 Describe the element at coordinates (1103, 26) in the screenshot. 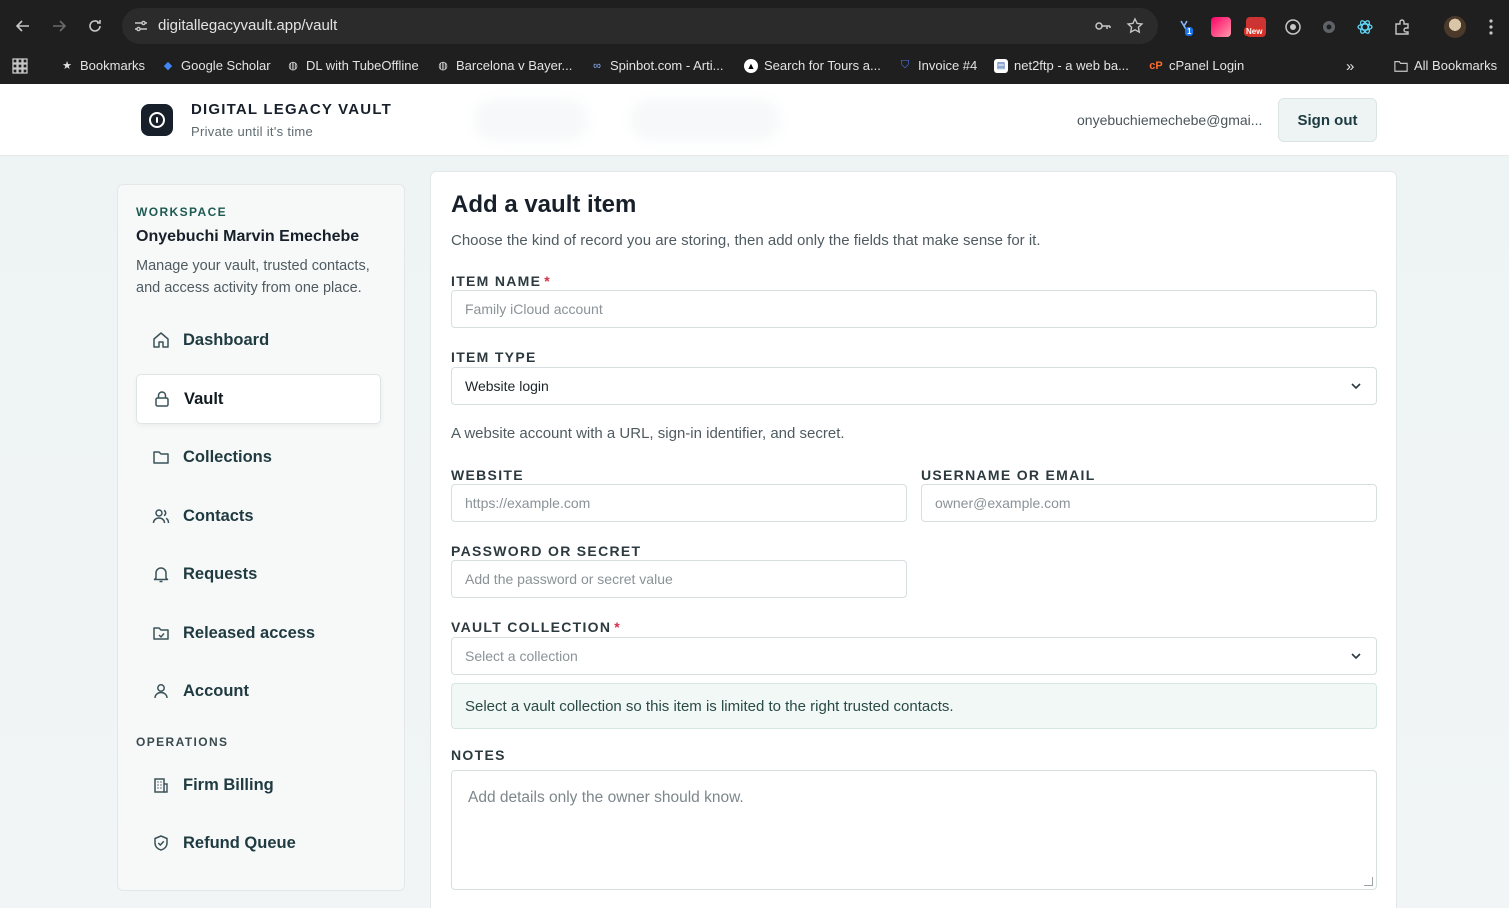

I see `password-key-icon` at that location.